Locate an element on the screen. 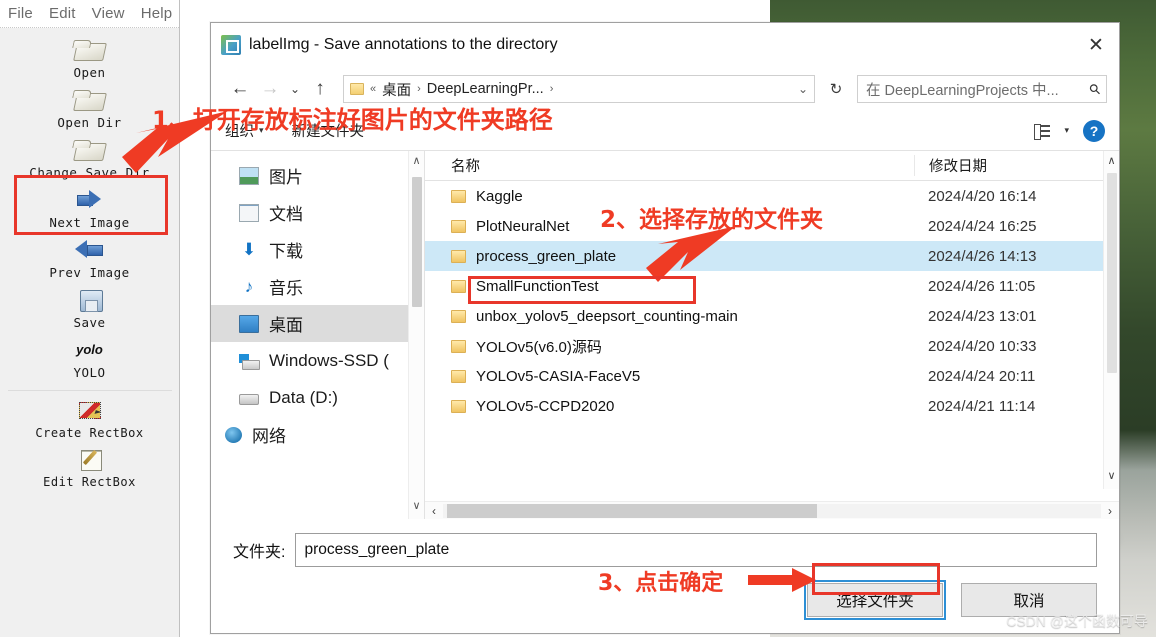 This screenshot has width=1156, height=637. column-header-name: 名称 is located at coordinates (669, 165).